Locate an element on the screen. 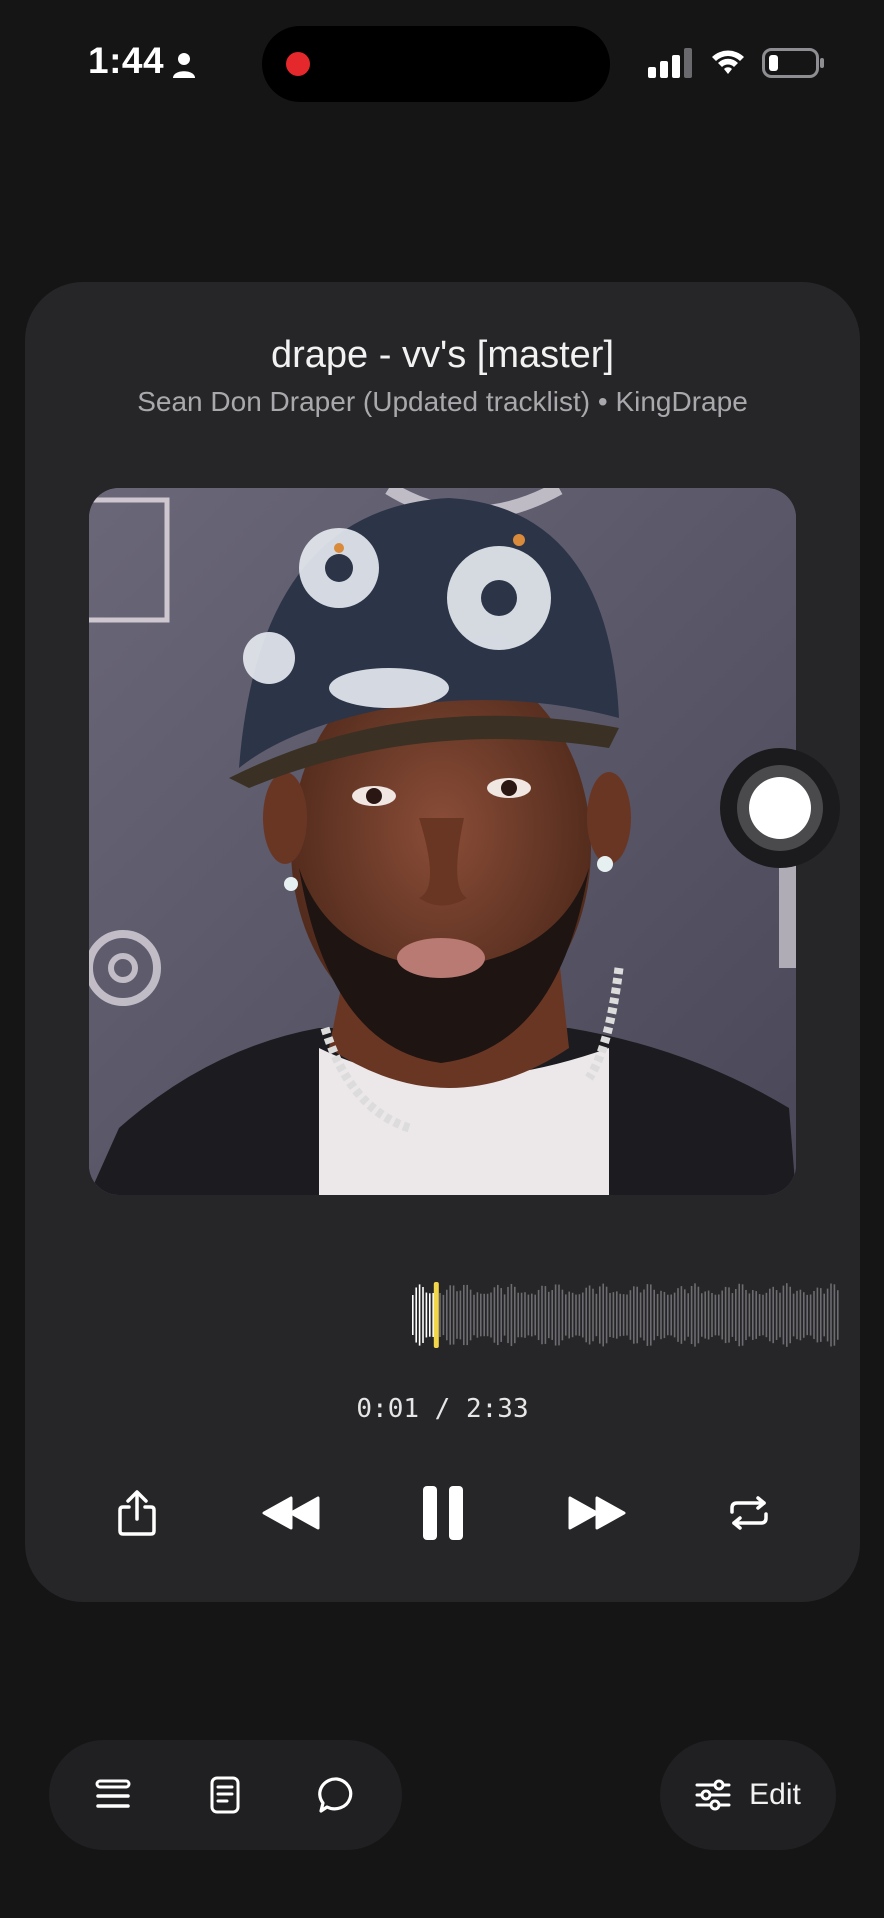 Image resolution: width=884 pixels, height=1918 pixels. waveform-bars is located at coordinates (625, 1315).